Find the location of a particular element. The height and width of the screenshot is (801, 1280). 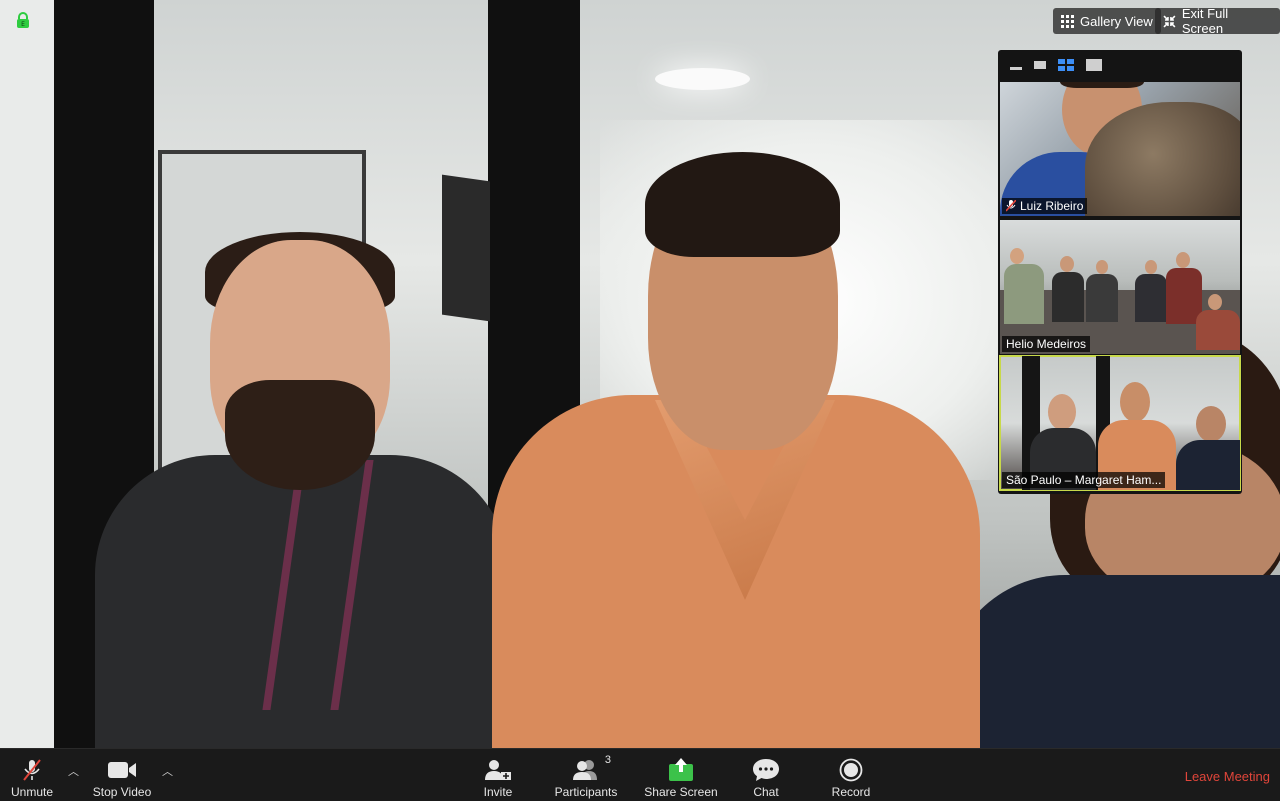

thumbnail-name: Helio Medeiros is located at coordinates (1046, 344).